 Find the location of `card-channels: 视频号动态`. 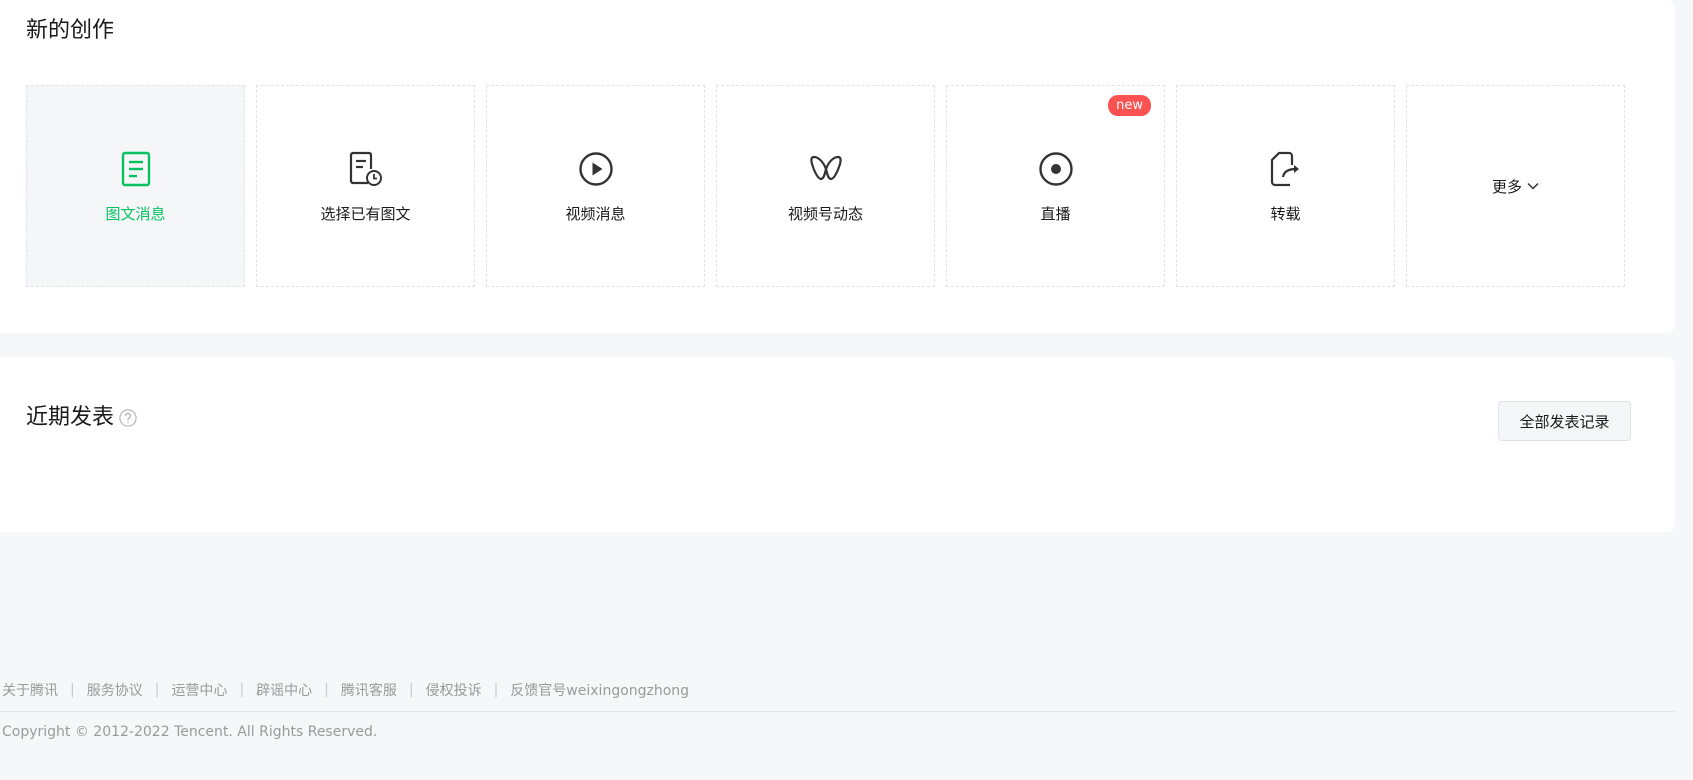

card-channels: 视频号动态 is located at coordinates (825, 186).